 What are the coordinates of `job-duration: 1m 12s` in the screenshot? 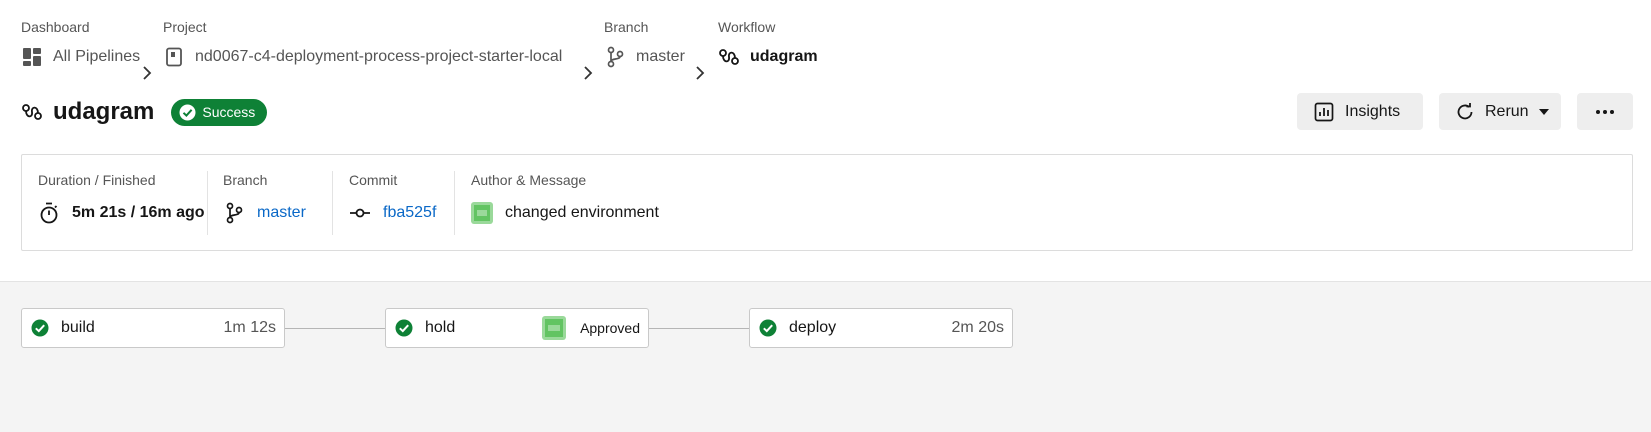 It's located at (249, 327).